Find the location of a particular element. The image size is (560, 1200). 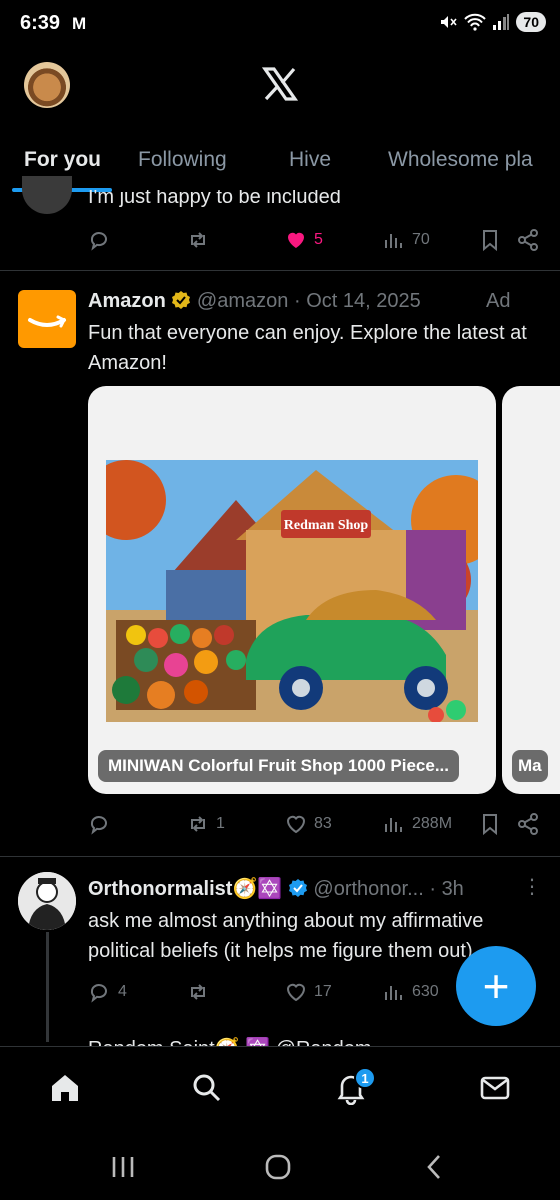

more-options-icon: ⋮ is located at coordinates (532, 886).